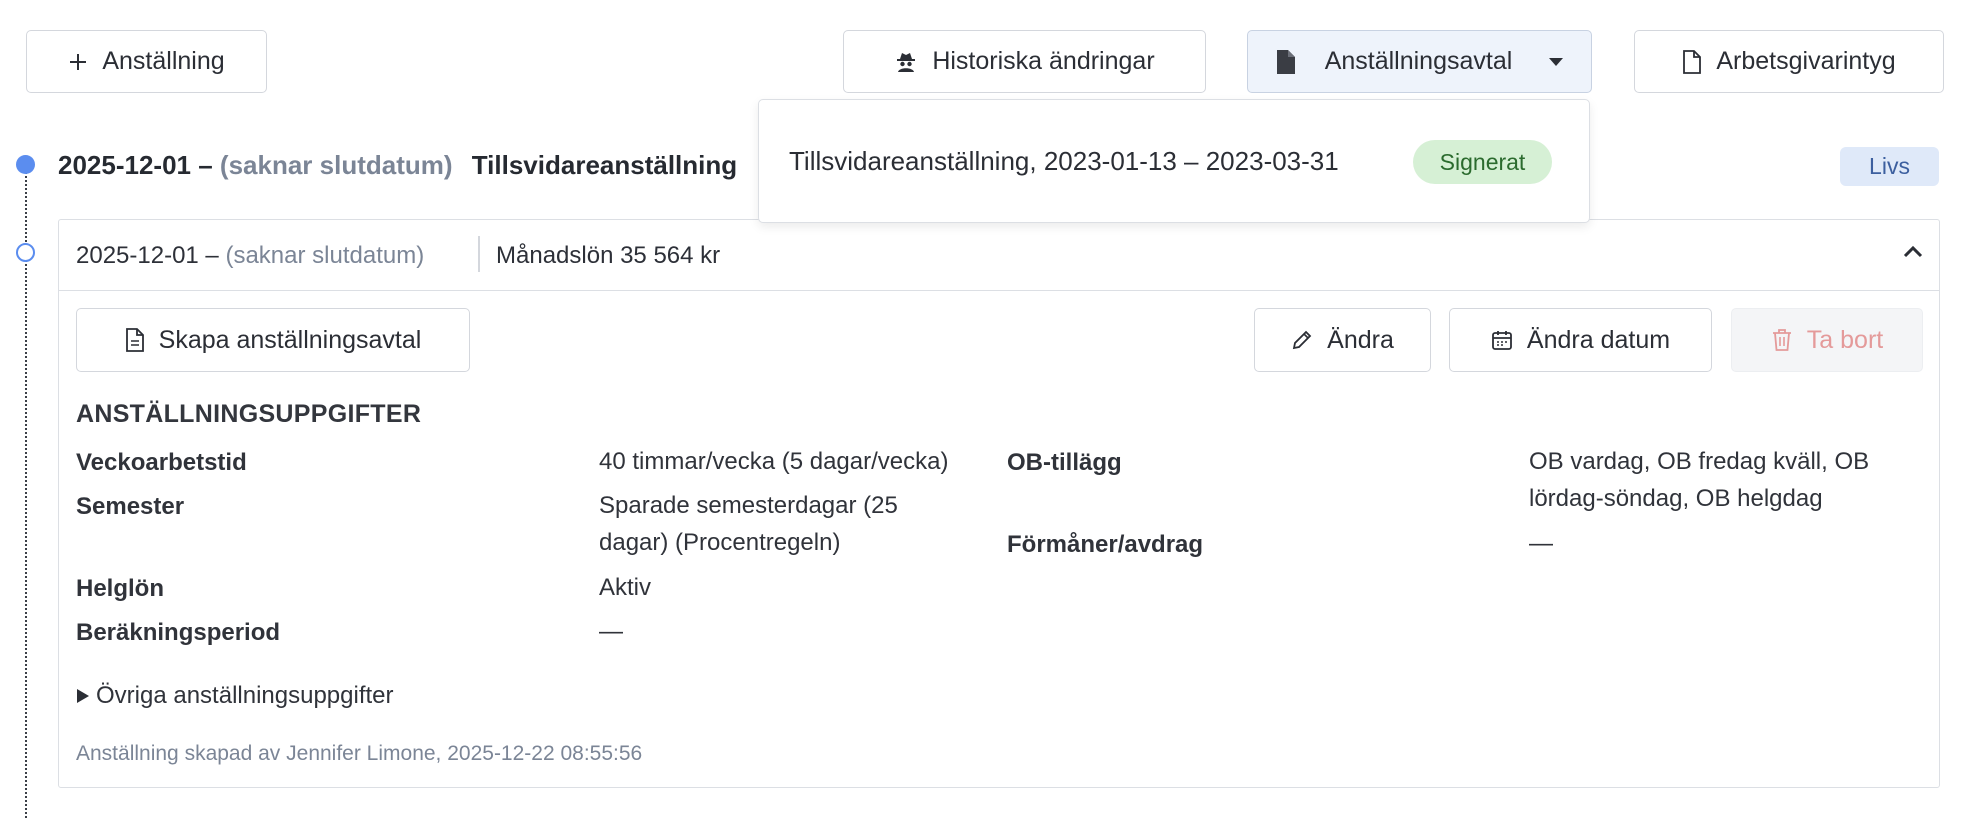  Describe the element at coordinates (120, 588) in the screenshot. I see `holiday-pay-label: Helglön` at that location.